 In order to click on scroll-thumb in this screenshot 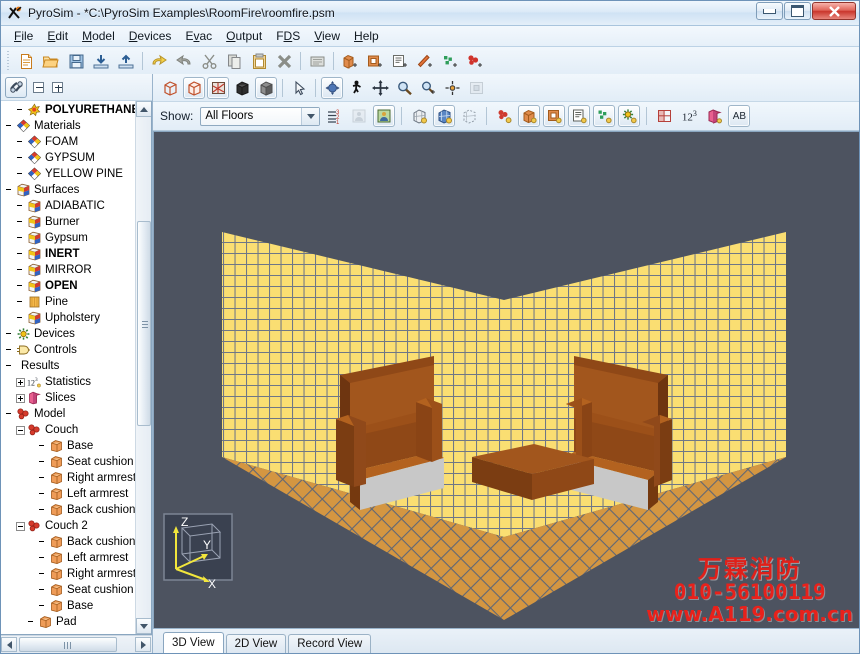, I will do `click(144, 323)`.